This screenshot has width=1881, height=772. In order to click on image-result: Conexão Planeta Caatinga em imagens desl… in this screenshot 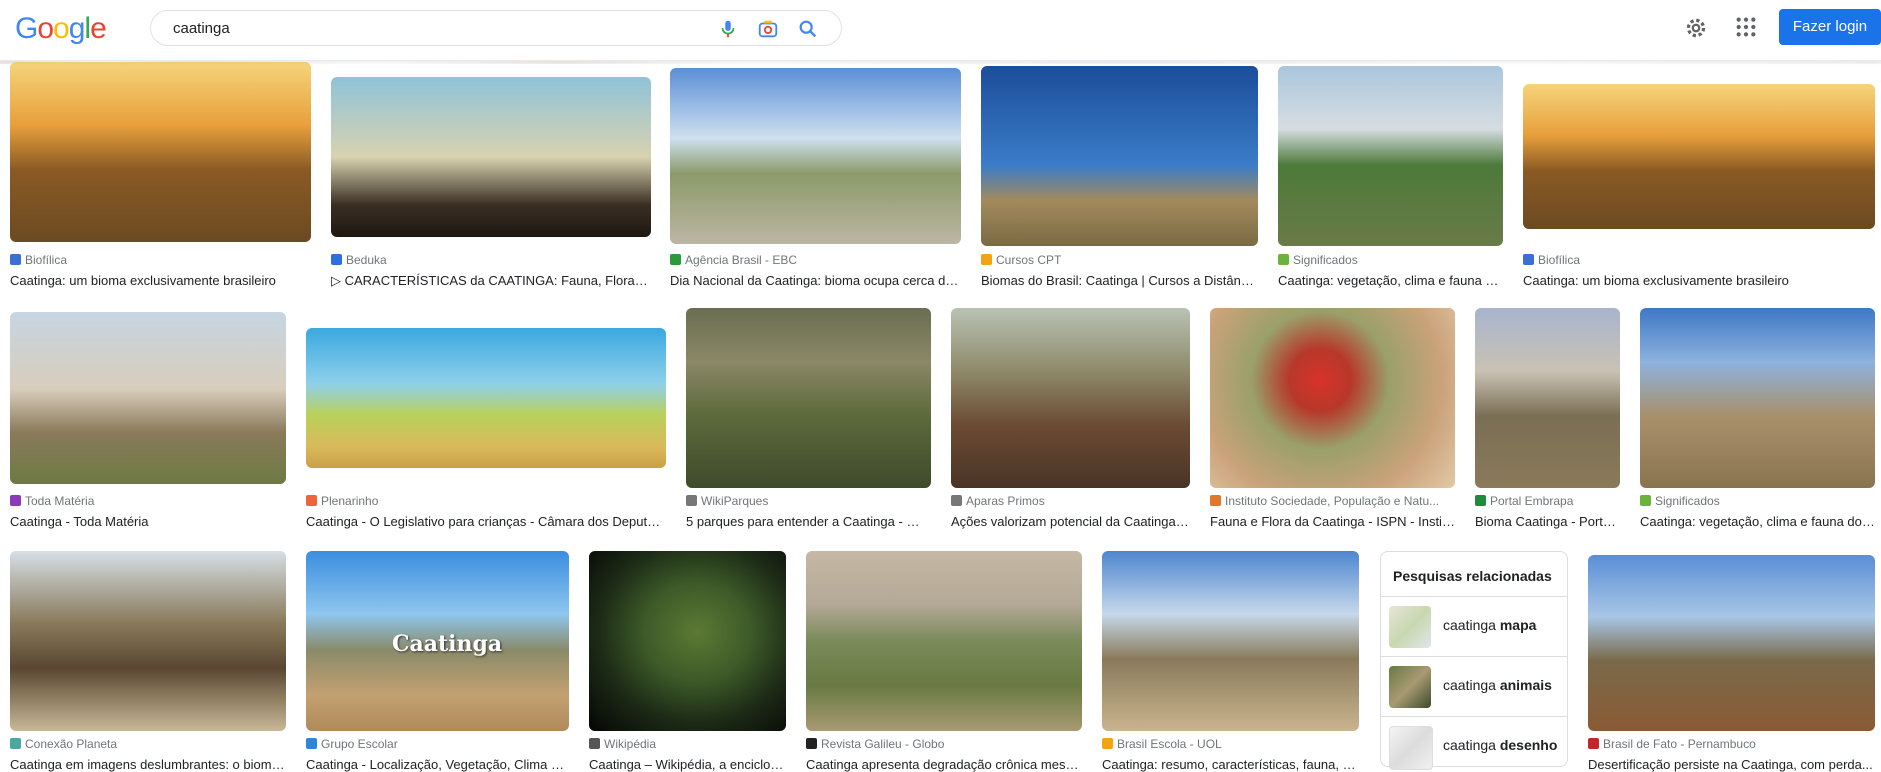, I will do `click(148, 661)`.